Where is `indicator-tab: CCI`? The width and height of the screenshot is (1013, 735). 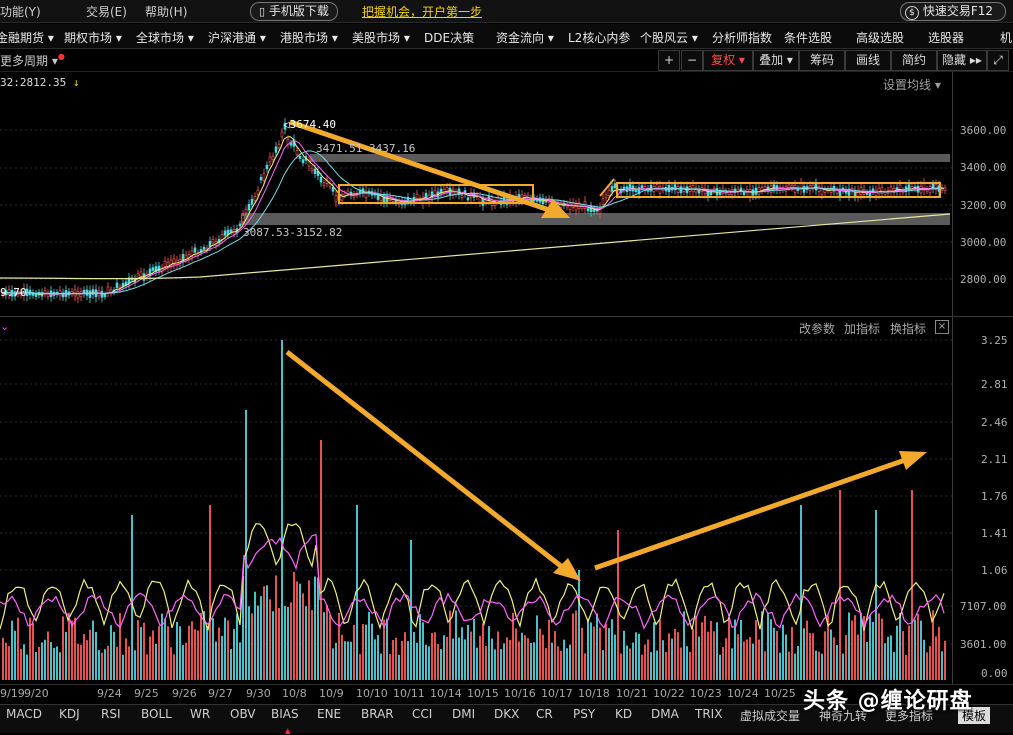 indicator-tab: CCI is located at coordinates (422, 714).